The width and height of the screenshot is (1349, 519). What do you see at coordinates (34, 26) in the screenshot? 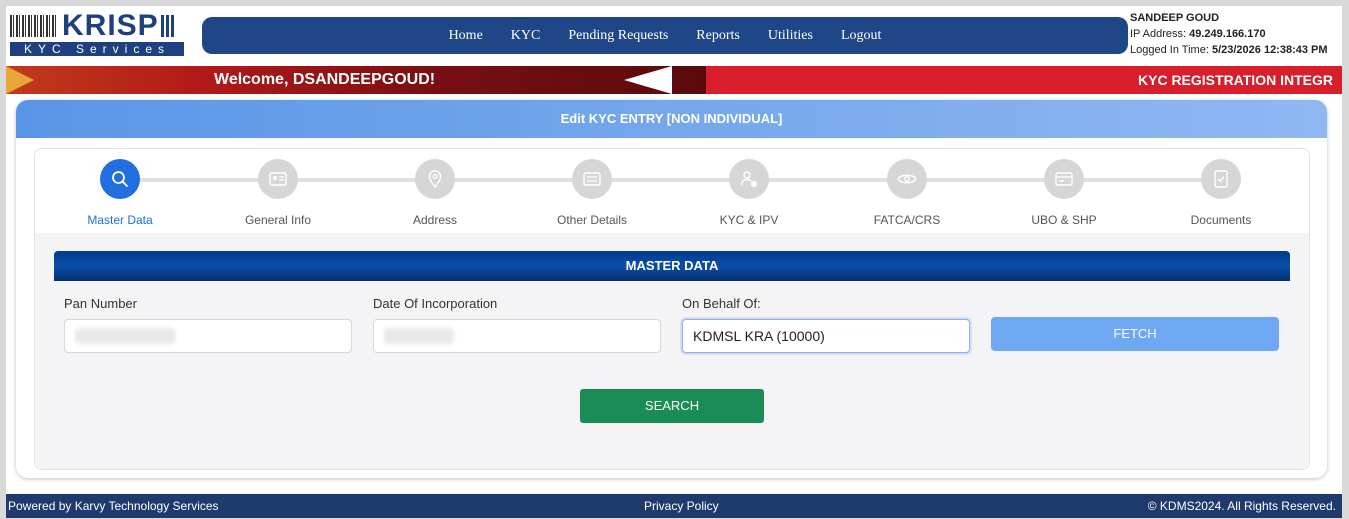
I see `barcode-icon` at bounding box center [34, 26].